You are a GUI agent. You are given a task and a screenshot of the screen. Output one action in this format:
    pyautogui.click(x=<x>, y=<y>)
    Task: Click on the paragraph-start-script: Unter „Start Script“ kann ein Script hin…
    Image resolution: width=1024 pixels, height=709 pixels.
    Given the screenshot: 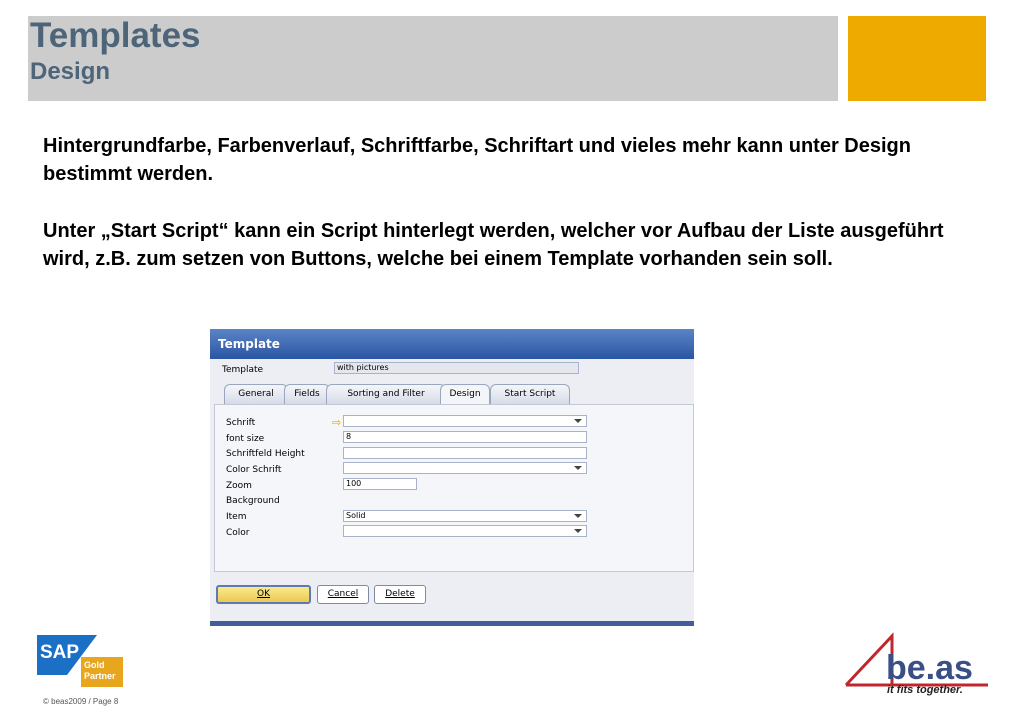 What is the action you would take?
    pyautogui.click(x=493, y=245)
    